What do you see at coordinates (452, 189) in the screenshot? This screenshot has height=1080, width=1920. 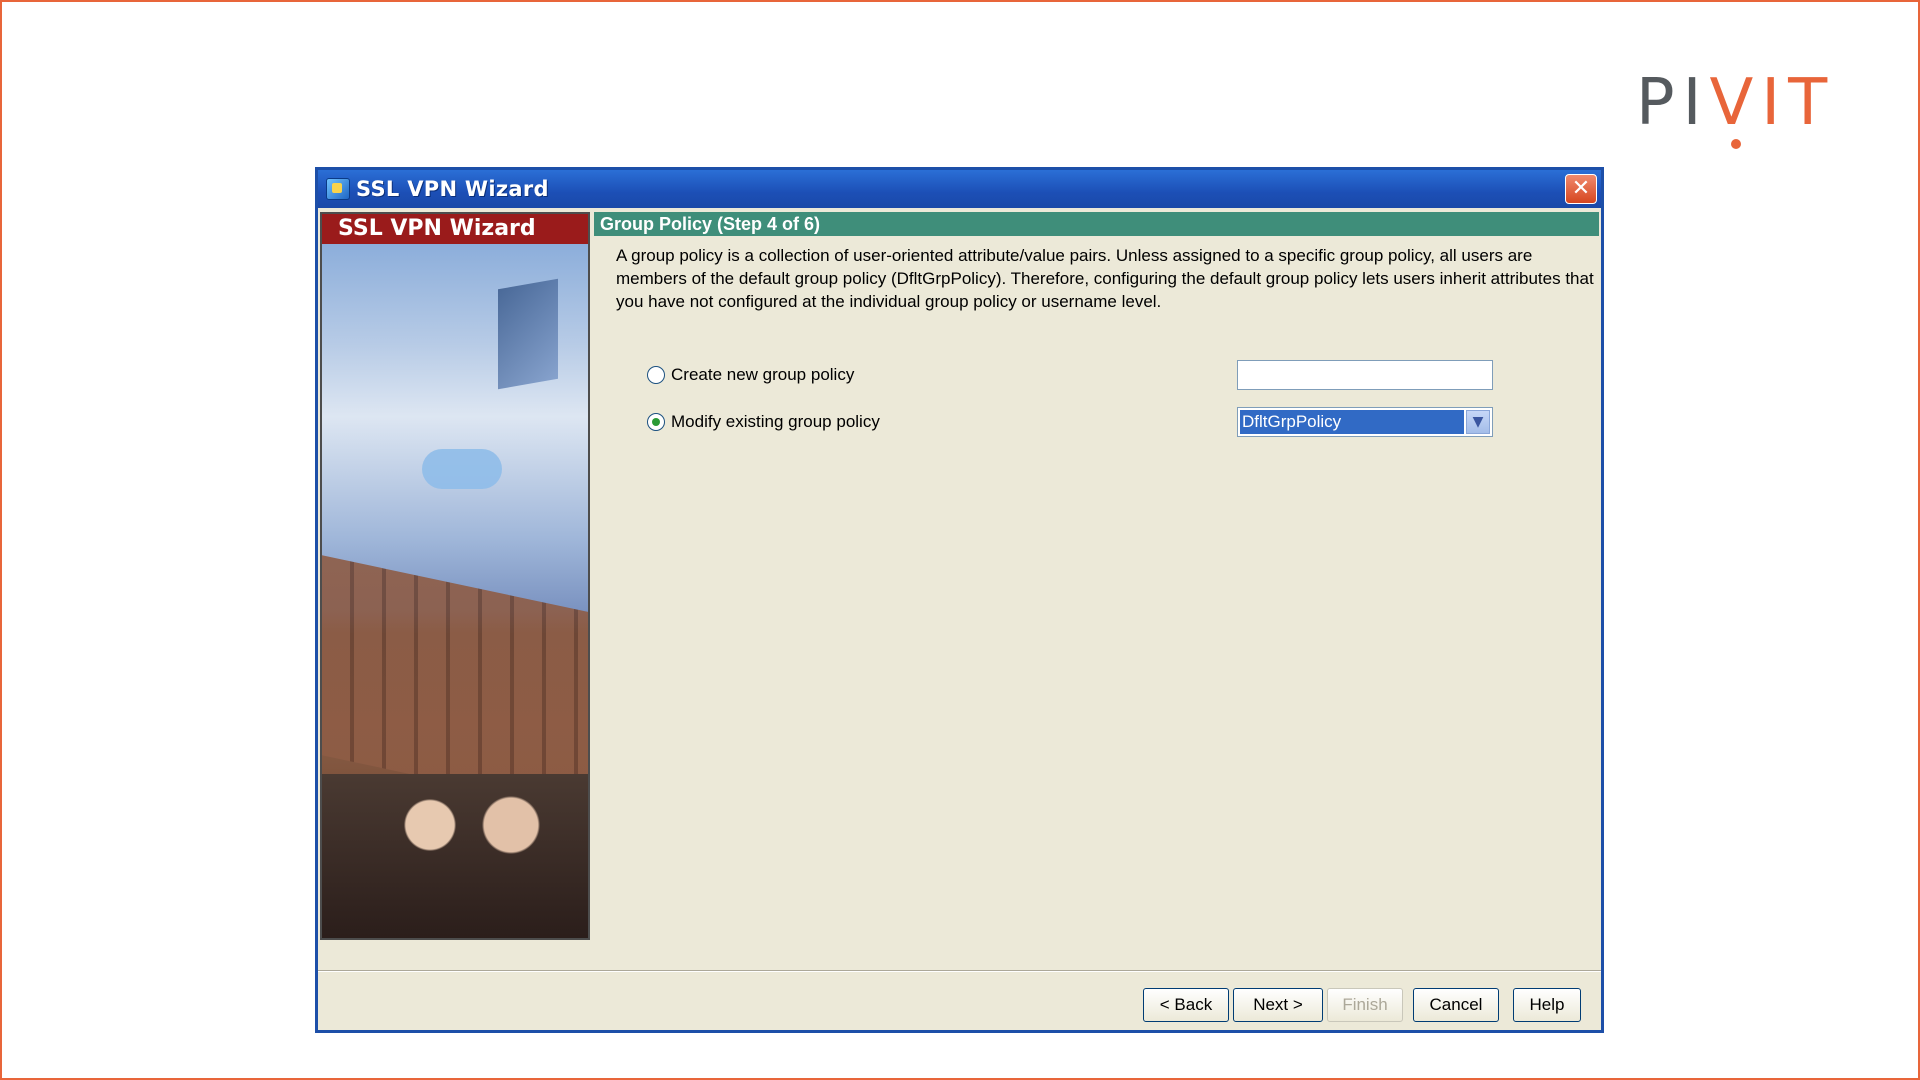 I see `window-title: SSL VPN Wizard` at bounding box center [452, 189].